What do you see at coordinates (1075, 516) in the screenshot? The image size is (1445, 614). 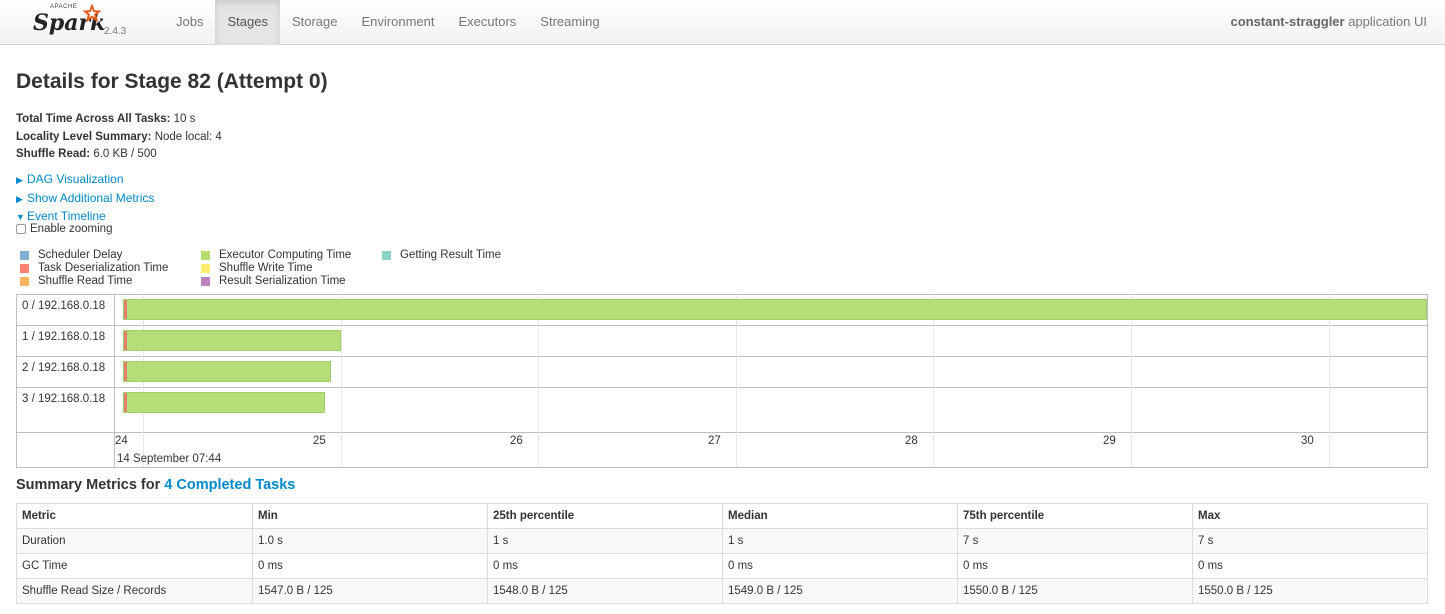 I see `column-header-p75: 75th percentile` at bounding box center [1075, 516].